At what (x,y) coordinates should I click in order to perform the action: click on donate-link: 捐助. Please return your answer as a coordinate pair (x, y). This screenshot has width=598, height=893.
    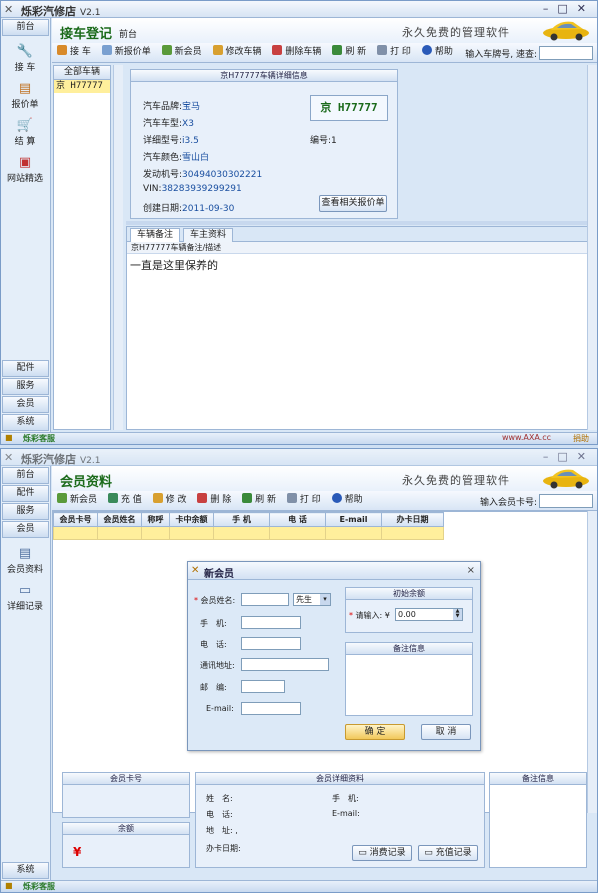
    Looking at the image, I should click on (581, 438).